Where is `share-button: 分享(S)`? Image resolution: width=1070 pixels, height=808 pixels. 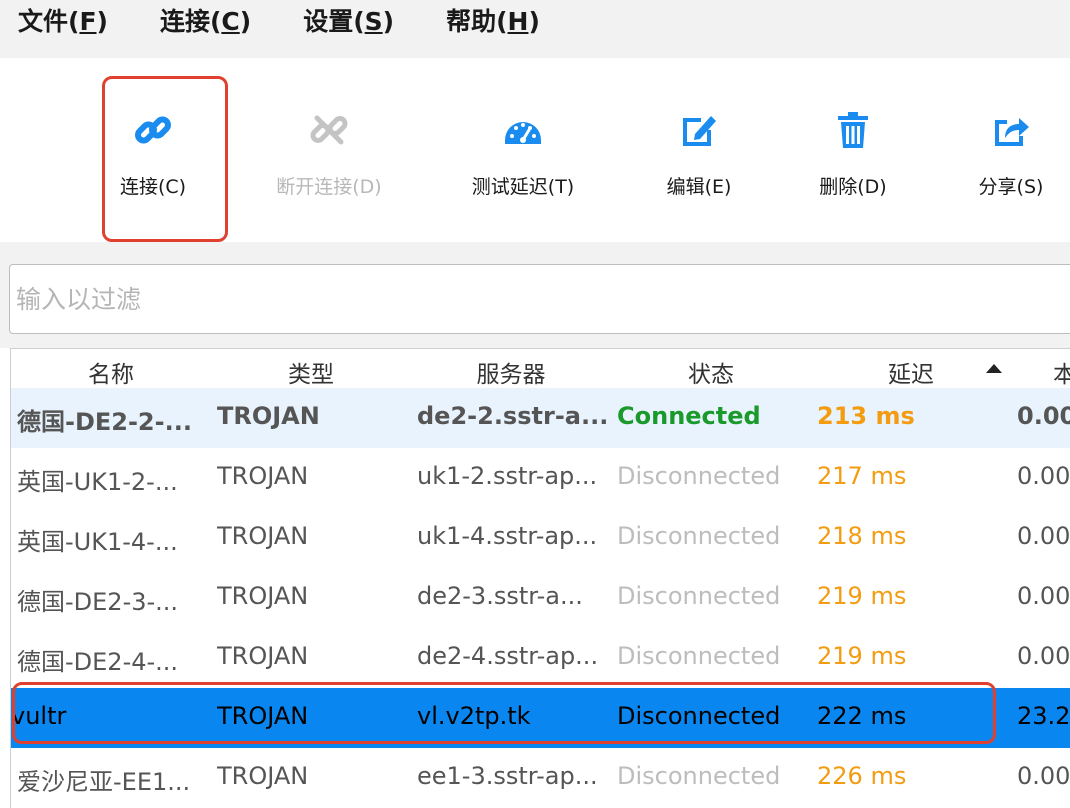
share-button: 分享(S) is located at coordinates (1003, 150).